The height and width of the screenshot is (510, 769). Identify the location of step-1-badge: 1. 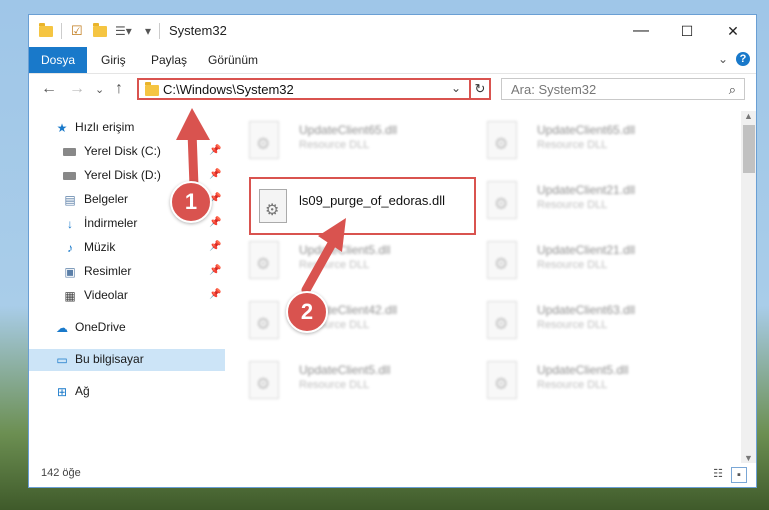
(191, 202).